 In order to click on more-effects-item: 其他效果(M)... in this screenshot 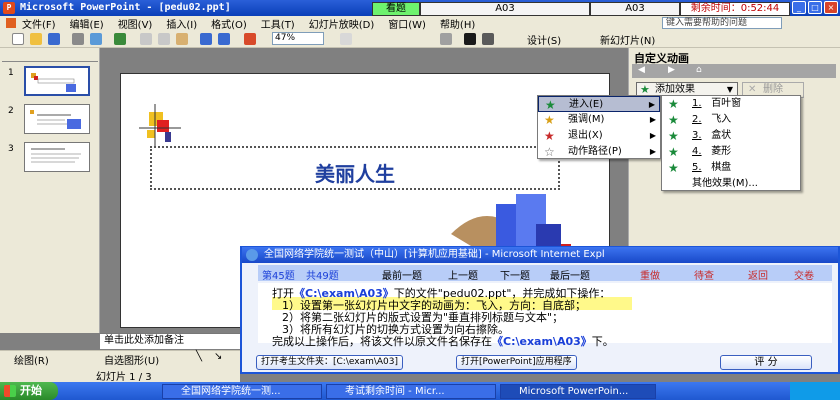, I will do `click(731, 184)`.